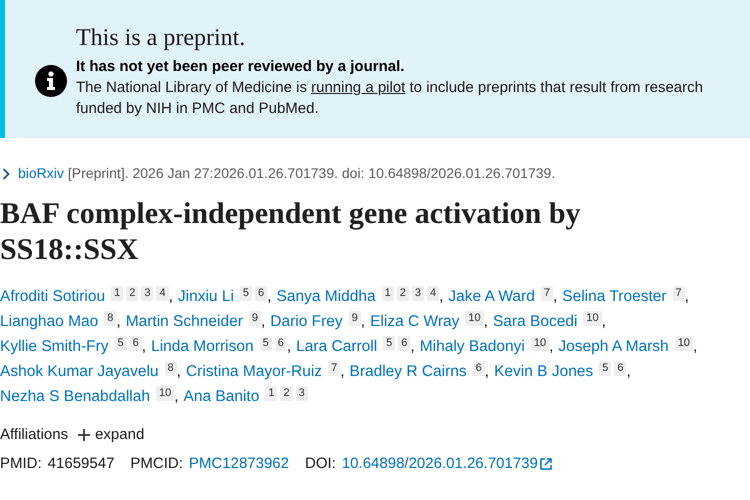 This screenshot has width=750, height=500. Describe the element at coordinates (238, 463) in the screenshot. I see `id-link: PMC12873962` at that location.